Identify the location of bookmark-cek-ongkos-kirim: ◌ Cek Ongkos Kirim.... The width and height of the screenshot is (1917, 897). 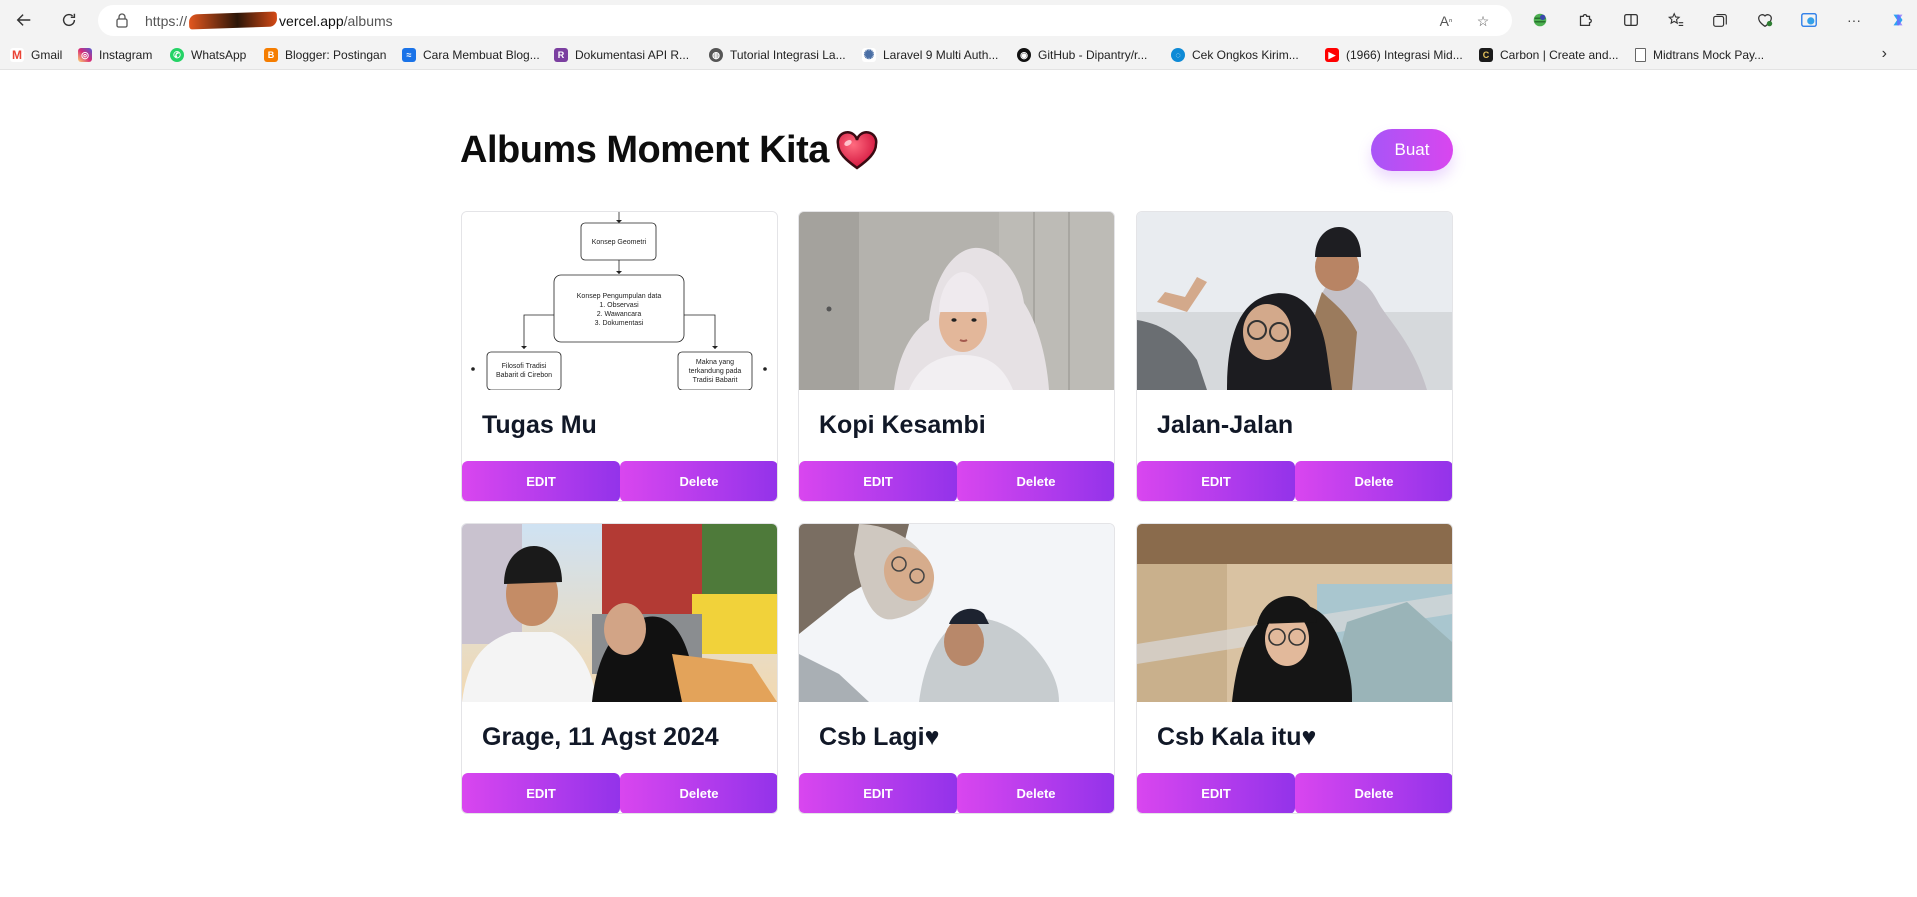
(1235, 55).